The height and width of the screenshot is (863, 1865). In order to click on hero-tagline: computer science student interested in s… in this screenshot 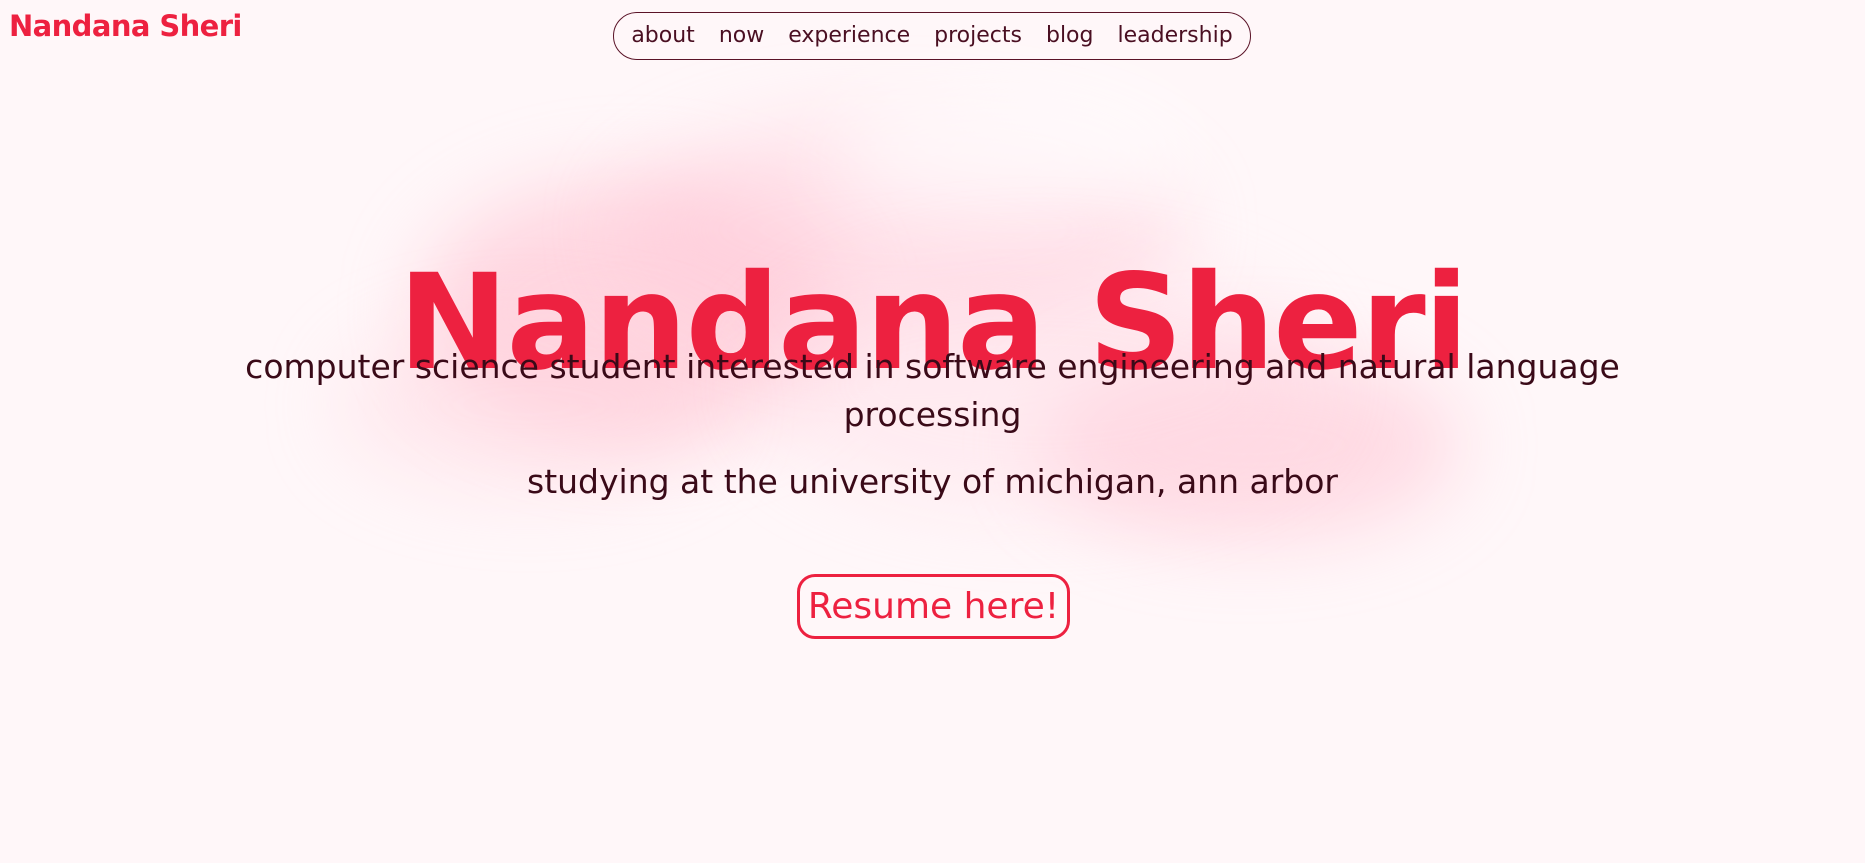, I will do `click(932, 390)`.